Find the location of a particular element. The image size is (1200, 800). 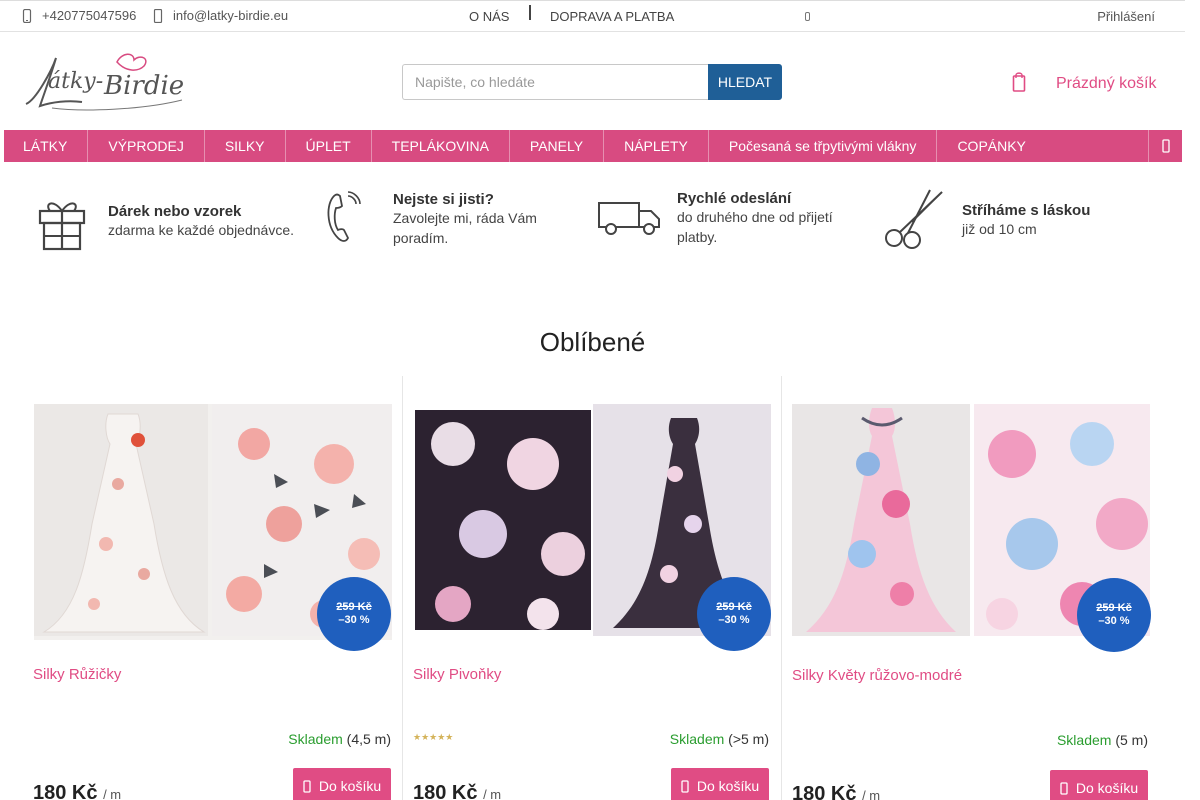

nav-teplakovina: TEPLÁKOVINA is located at coordinates (441, 146).